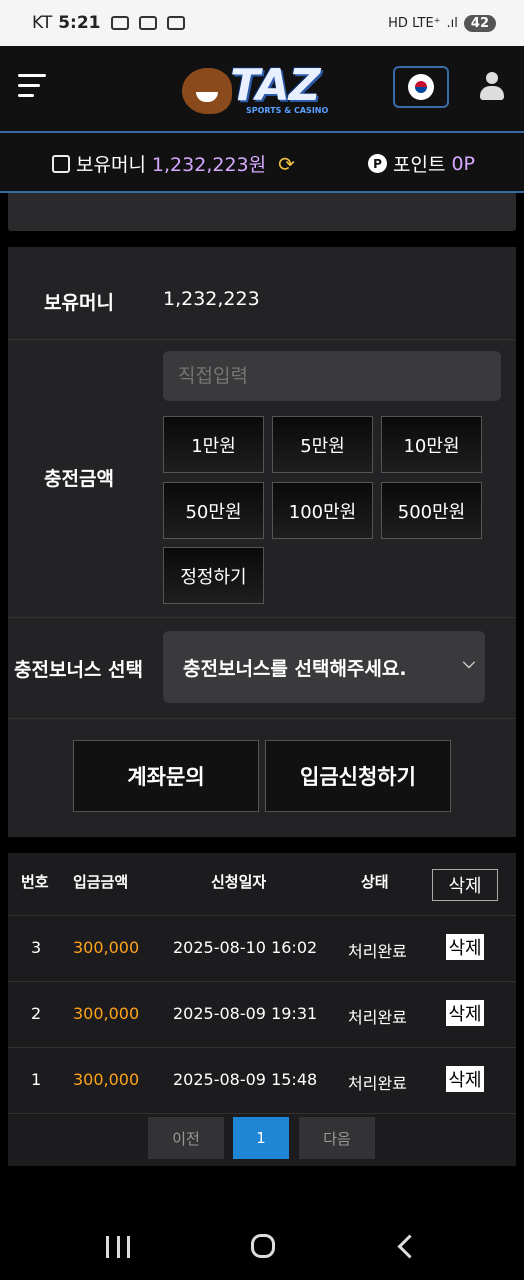 Image resolution: width=524 pixels, height=1280 pixels. I want to click on money-value: 1,232,223원, so click(209, 165).